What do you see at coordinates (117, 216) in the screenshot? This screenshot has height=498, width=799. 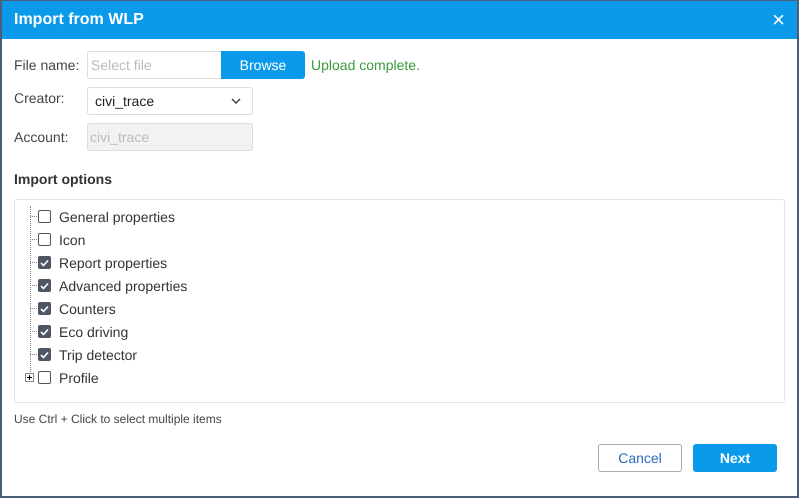 I see `option-label: General properties` at bounding box center [117, 216].